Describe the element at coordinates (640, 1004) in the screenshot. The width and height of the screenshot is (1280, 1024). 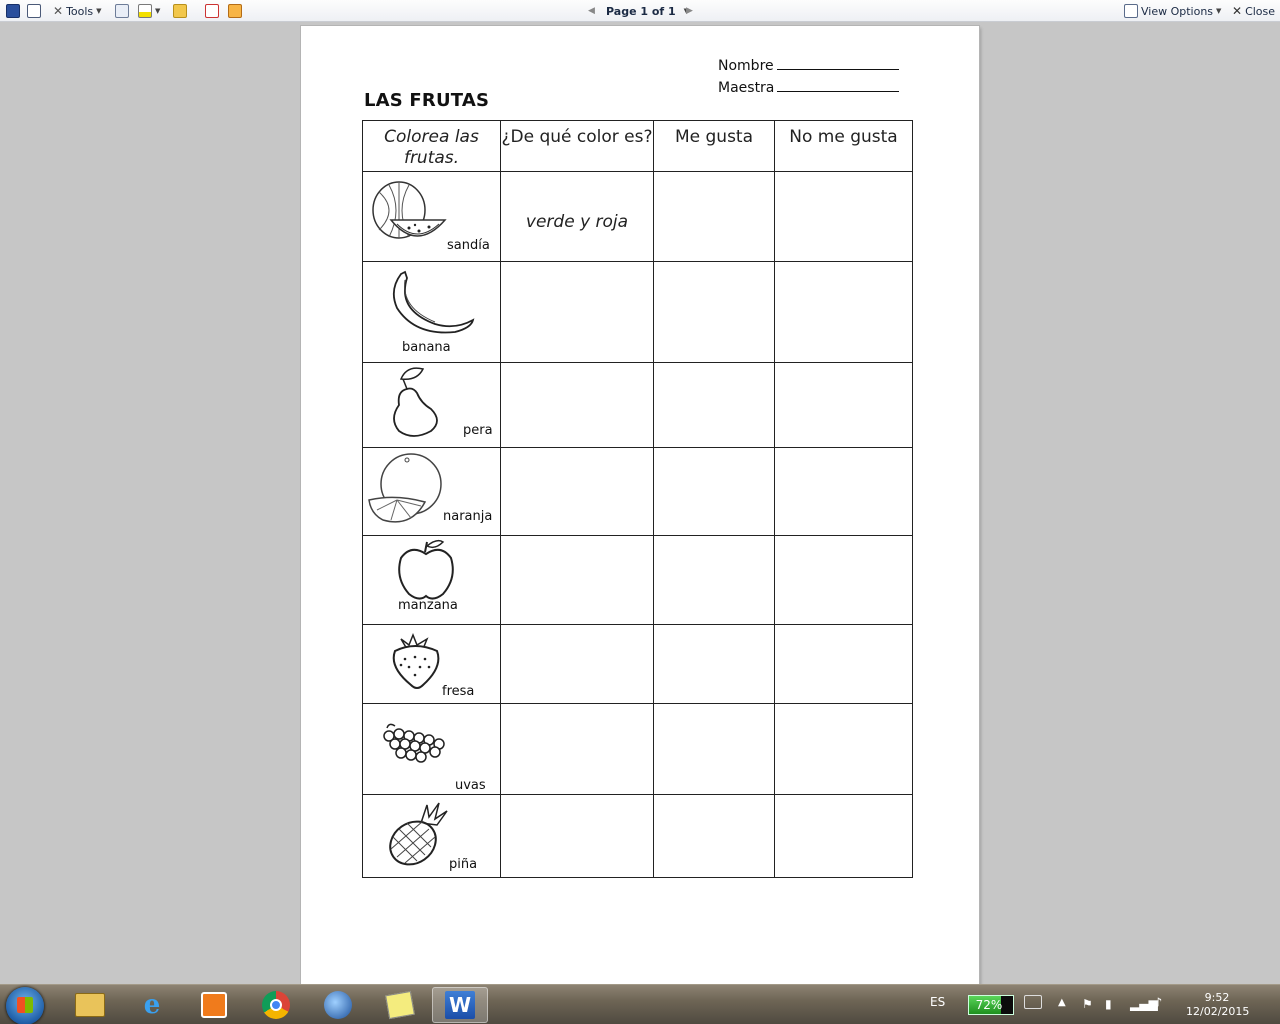
I see `taskbar: e W ES 72% ▲ ⚑ ▮ ▂▄▆ ♪ 9:52 12/02/2015` at that location.